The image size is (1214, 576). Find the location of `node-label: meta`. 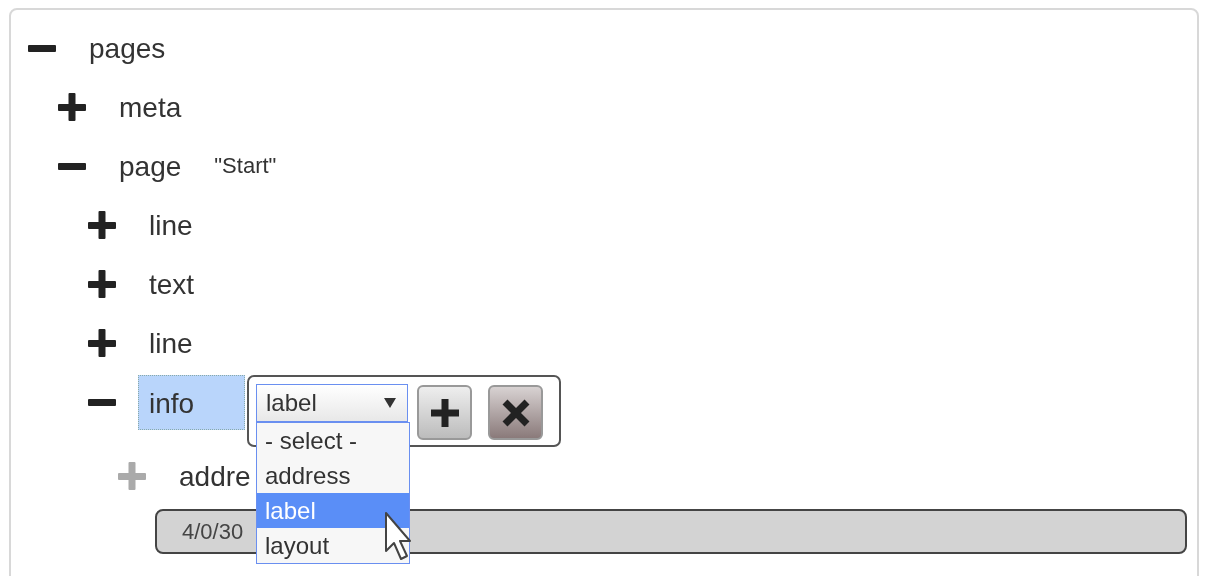

node-label: meta is located at coordinates (150, 106).